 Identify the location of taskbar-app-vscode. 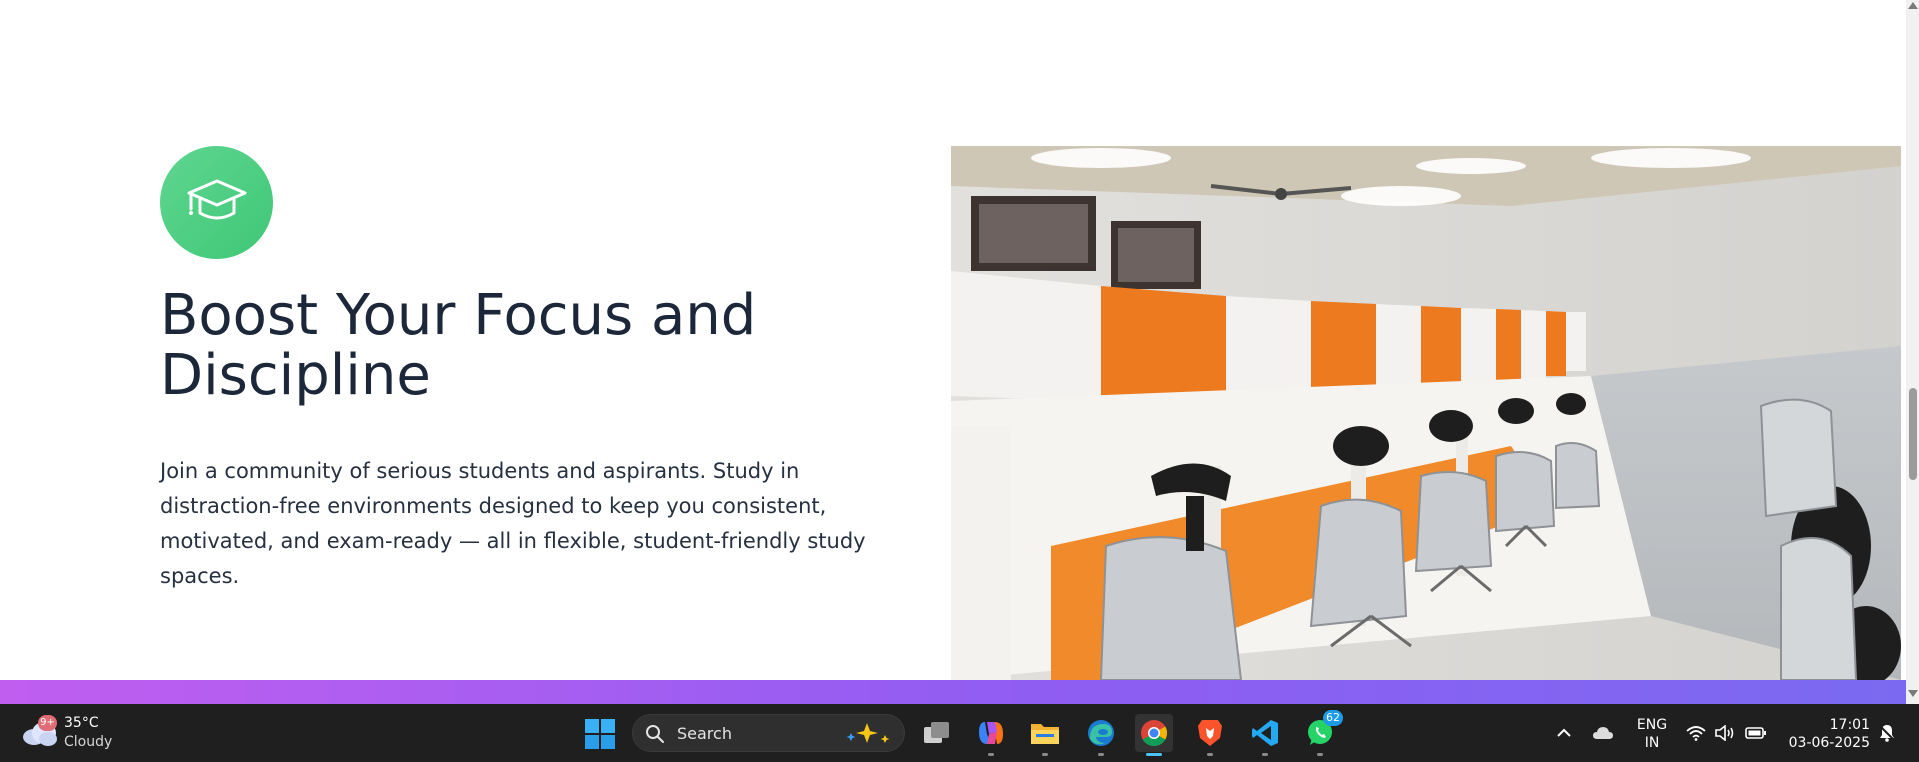
(1265, 735).